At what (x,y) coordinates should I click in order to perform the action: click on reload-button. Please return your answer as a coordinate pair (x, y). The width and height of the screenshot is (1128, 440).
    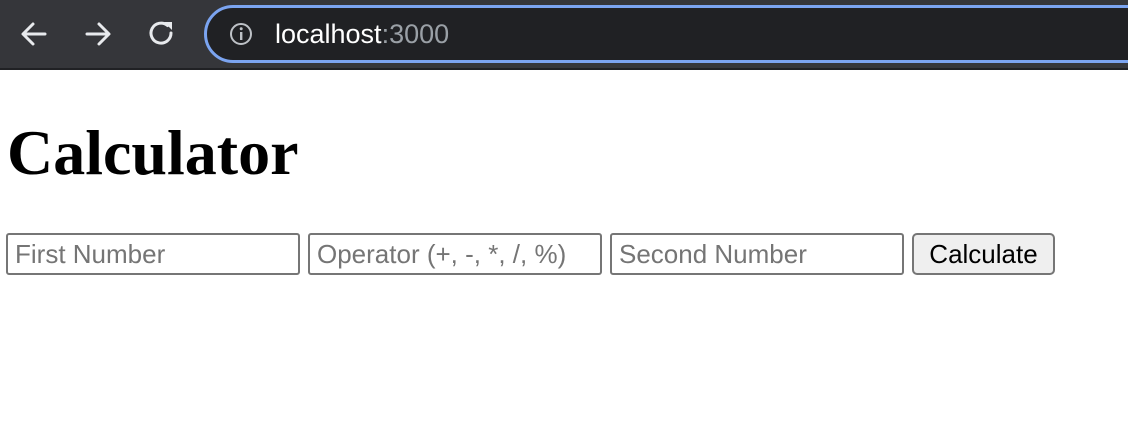
    Looking at the image, I should click on (162, 34).